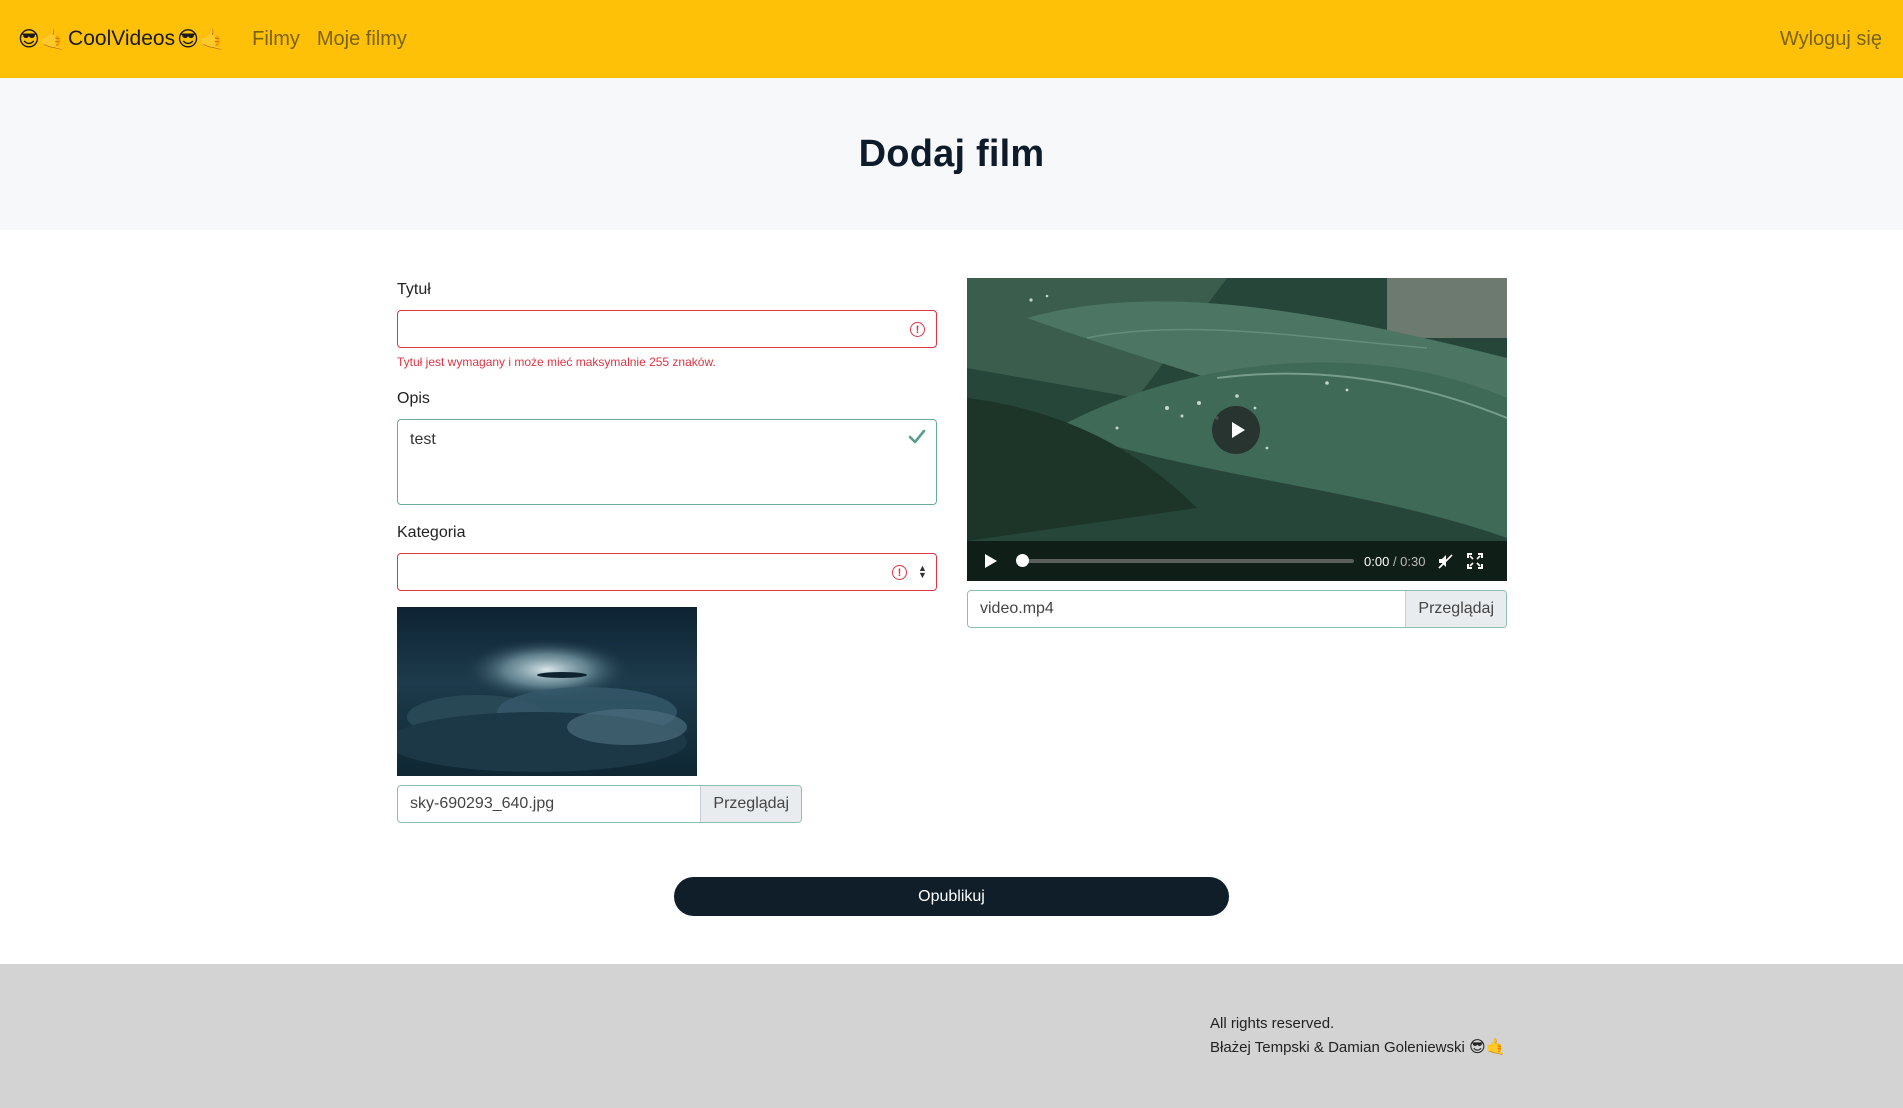 The height and width of the screenshot is (1108, 1903). I want to click on description-label: Opis, so click(413, 398).